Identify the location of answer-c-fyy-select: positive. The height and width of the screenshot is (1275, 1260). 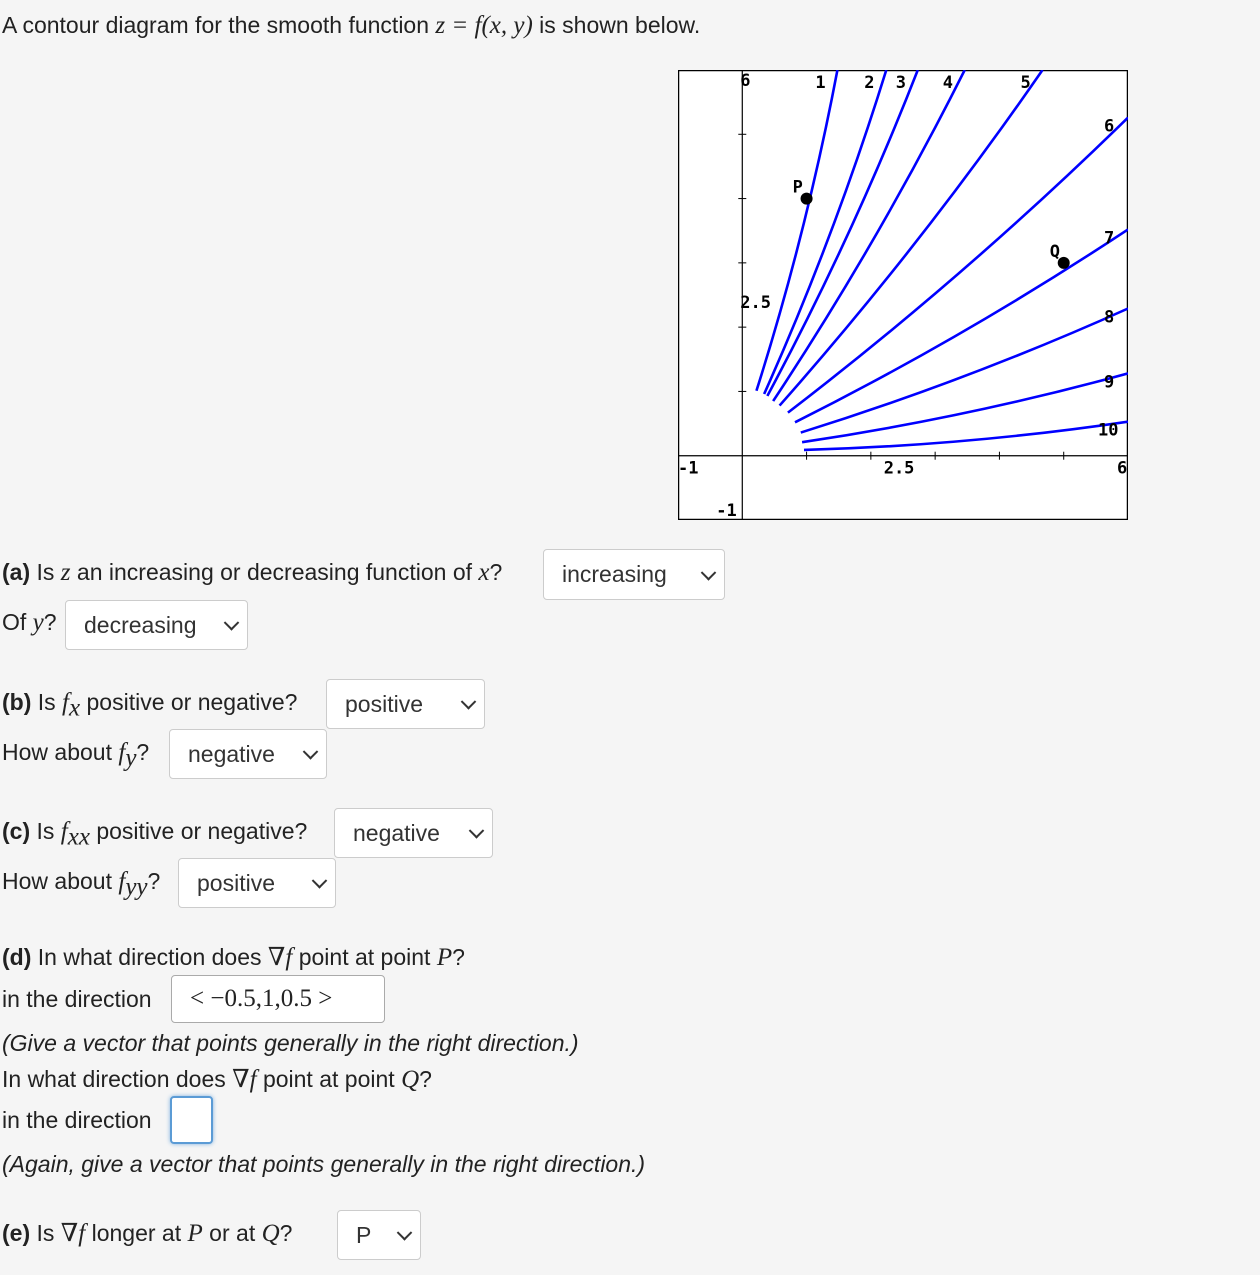
(257, 883).